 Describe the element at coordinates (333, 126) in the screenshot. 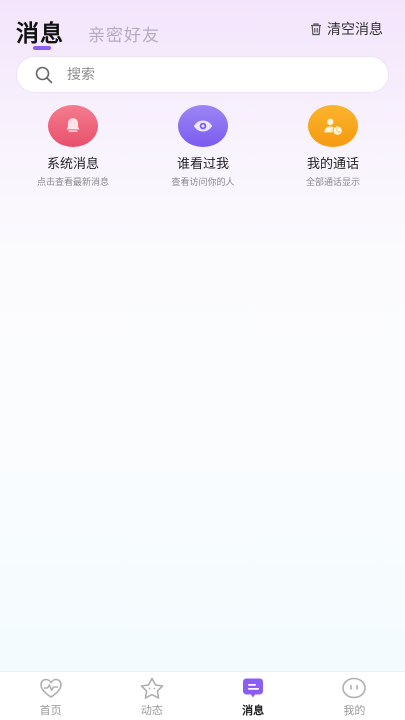

I see `contact-call-icon` at that location.